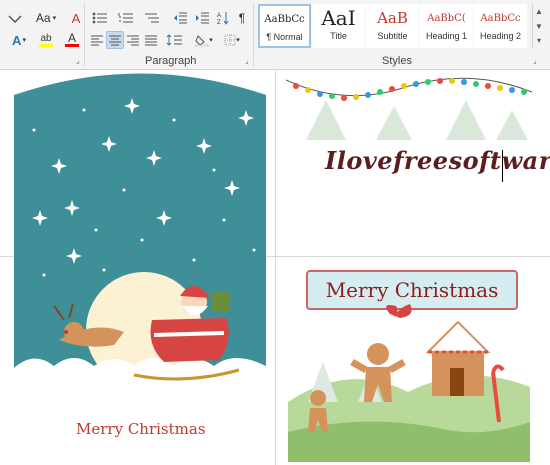 Image resolution: width=550 pixels, height=465 pixels. I want to click on gallery-down-arrow-icon: ▼, so click(539, 26).